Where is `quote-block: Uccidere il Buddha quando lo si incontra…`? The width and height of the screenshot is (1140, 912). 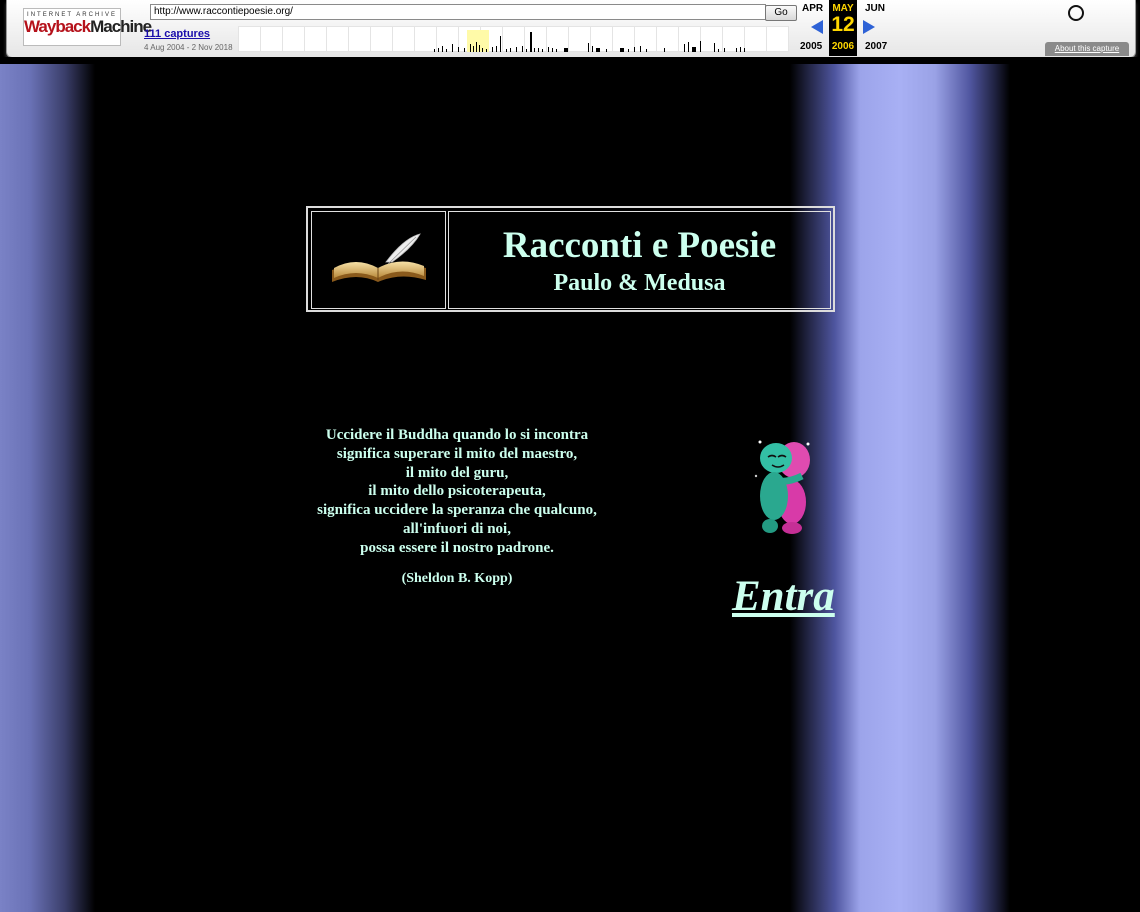
quote-block: Uccidere il Buddha quando lo si incontra… is located at coordinates (457, 492).